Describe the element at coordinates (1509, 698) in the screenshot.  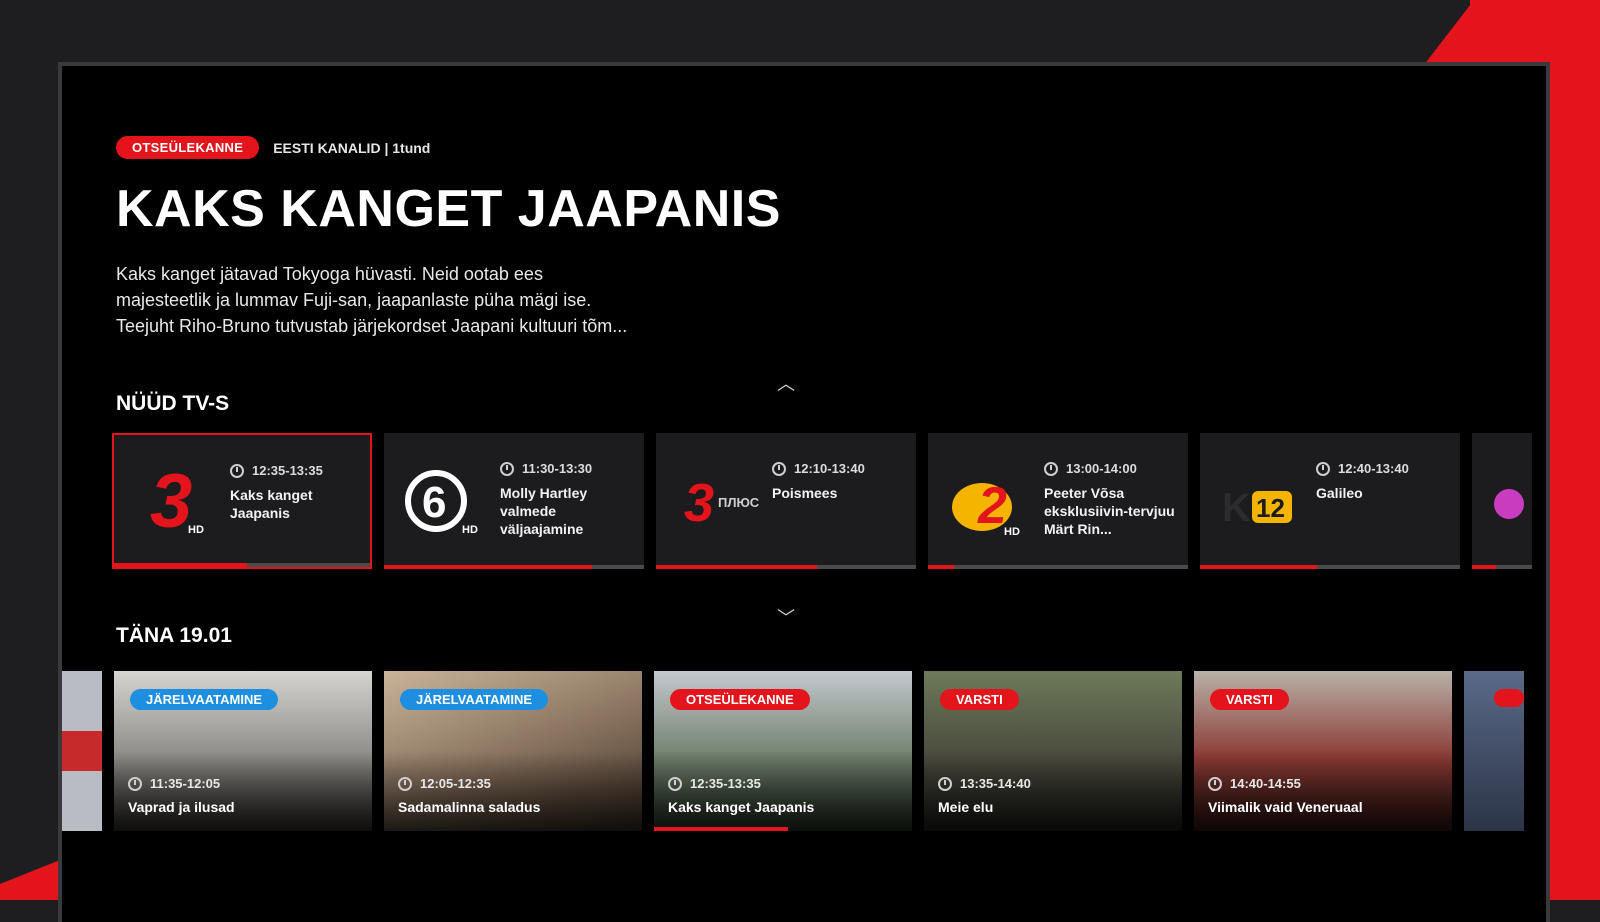
I see `upcoming-badge-partial` at that location.